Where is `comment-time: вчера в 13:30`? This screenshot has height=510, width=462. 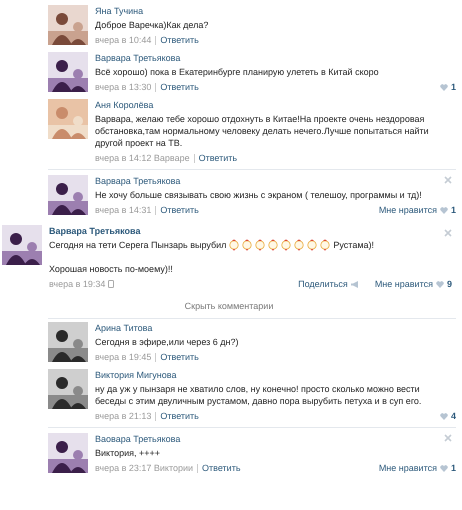
comment-time: вчера в 13:30 is located at coordinates (123, 87).